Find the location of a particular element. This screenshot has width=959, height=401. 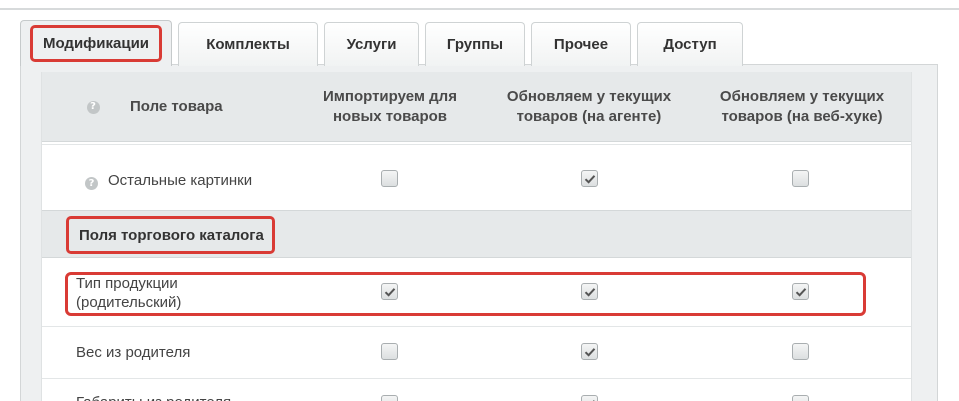

table-row: ? Остальные картинки is located at coordinates (476, 177).